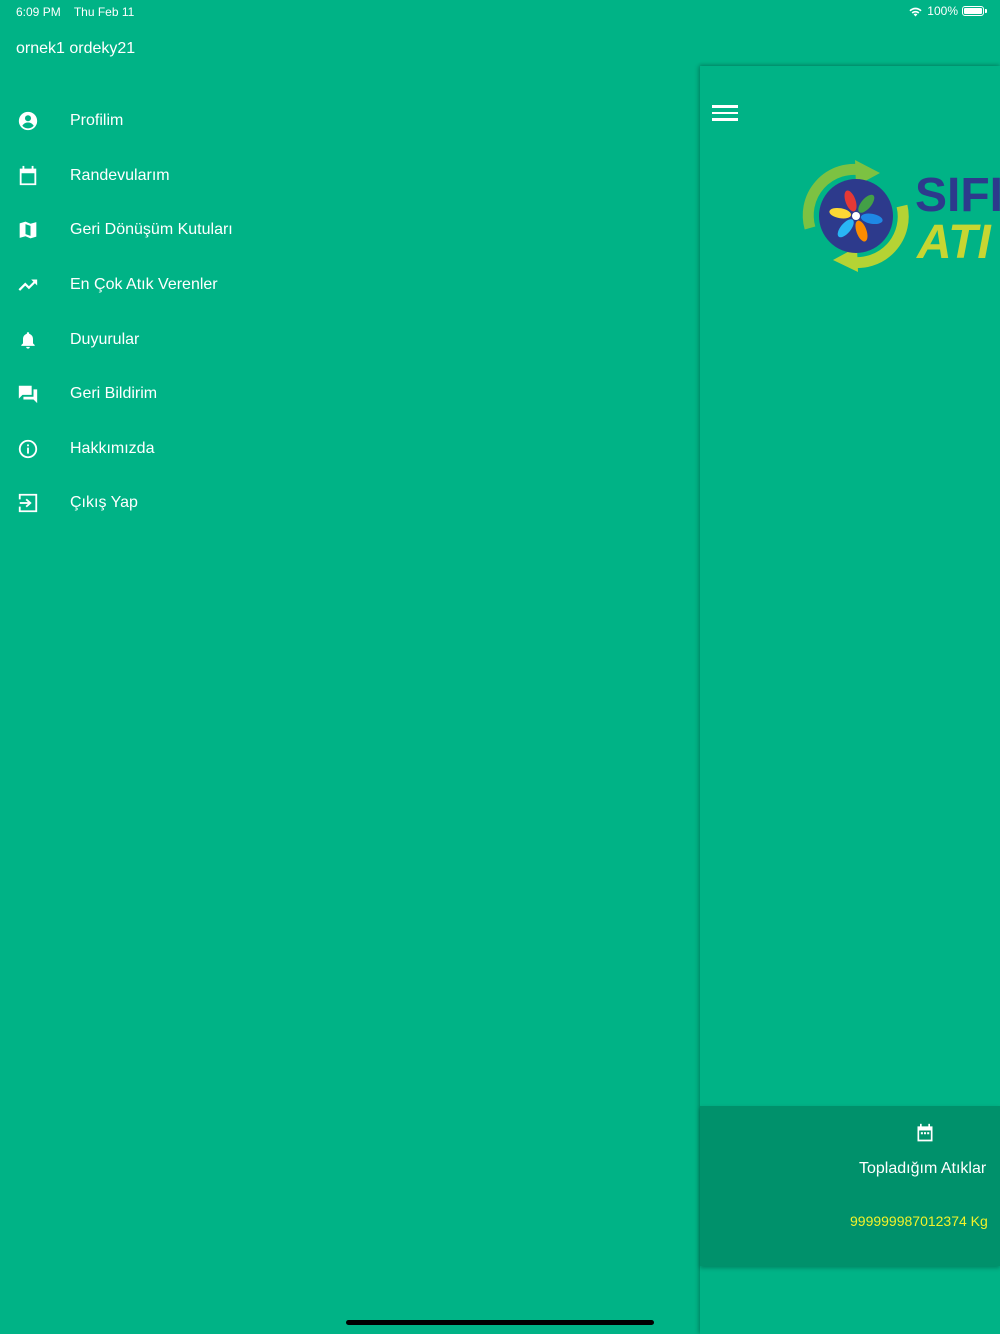  I want to click on user-name: ornek1 ordeky21, so click(76, 48).